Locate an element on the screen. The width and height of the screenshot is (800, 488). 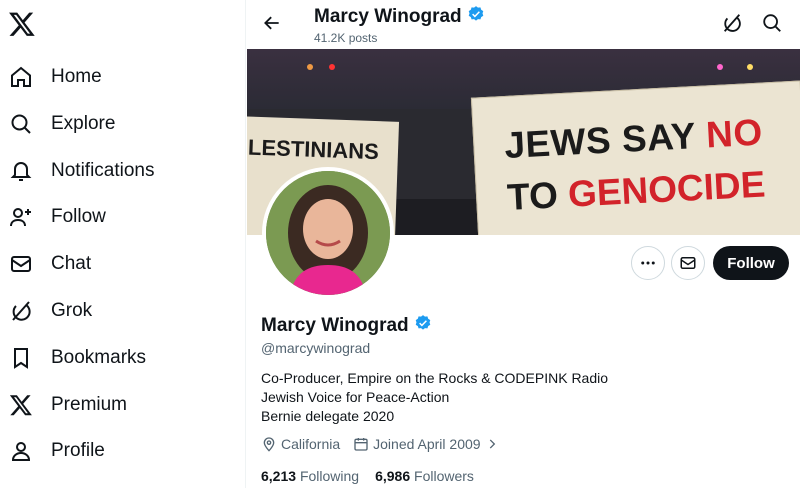
joined-text: Joined April 2009 is located at coordinates (427, 444).